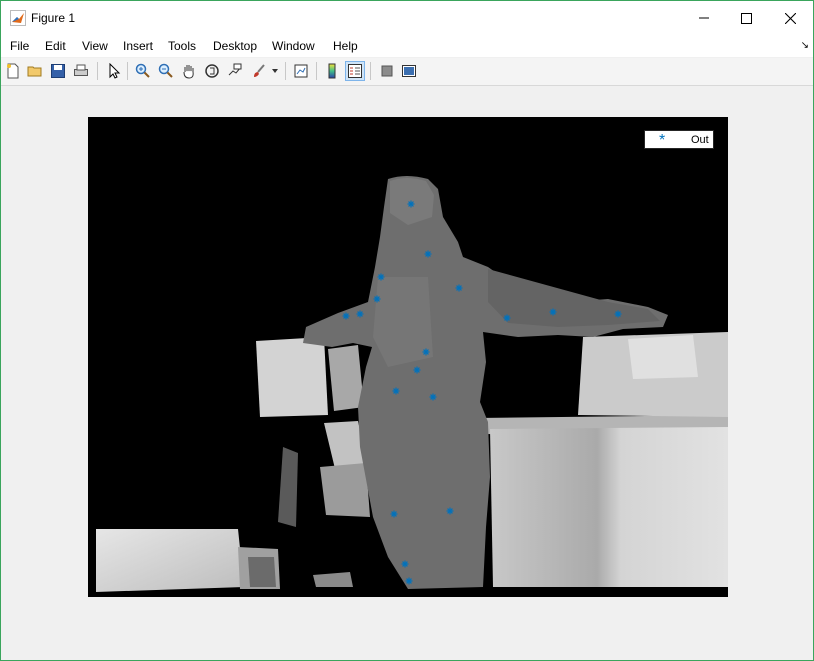  I want to click on zoom-in-button, so click(143, 71).